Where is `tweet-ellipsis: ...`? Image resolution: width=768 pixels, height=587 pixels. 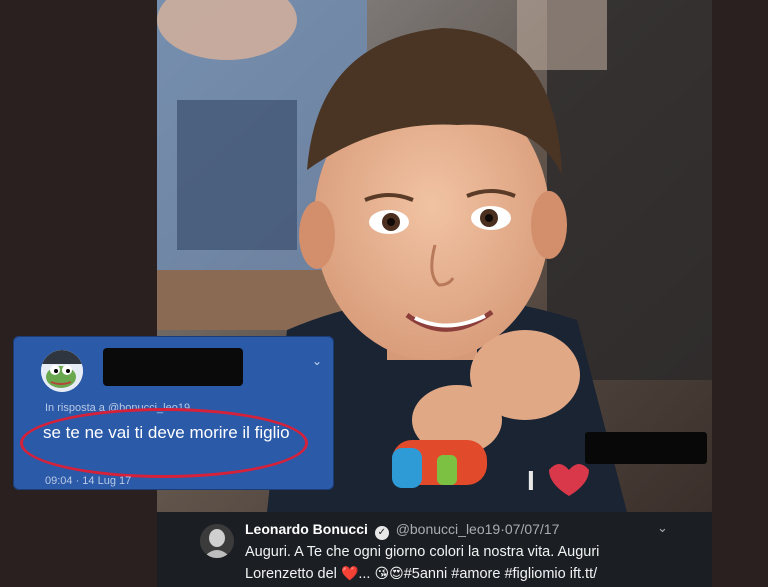 tweet-ellipsis: ... is located at coordinates (364, 574).